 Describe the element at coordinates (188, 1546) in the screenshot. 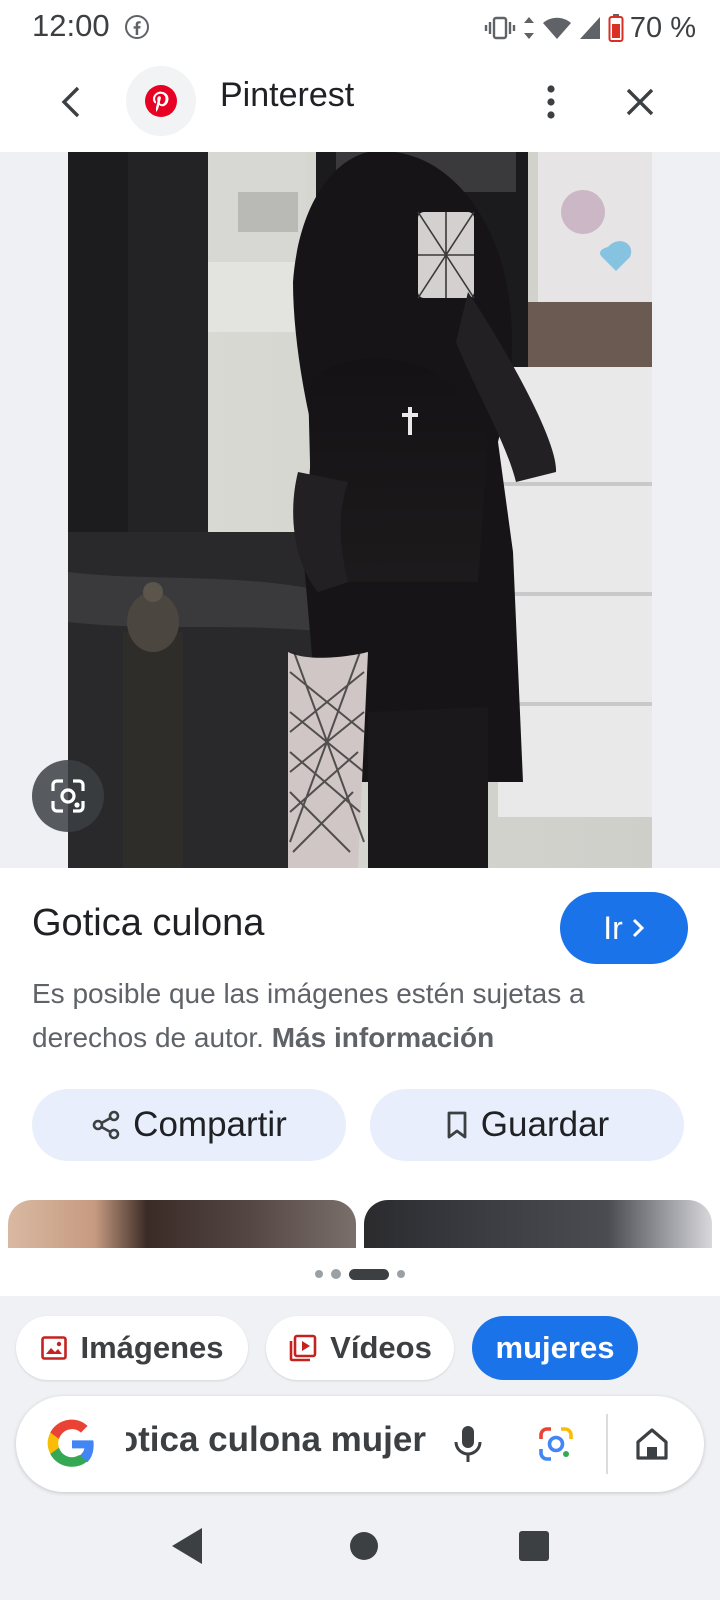

I see `nav-back-icon` at that location.